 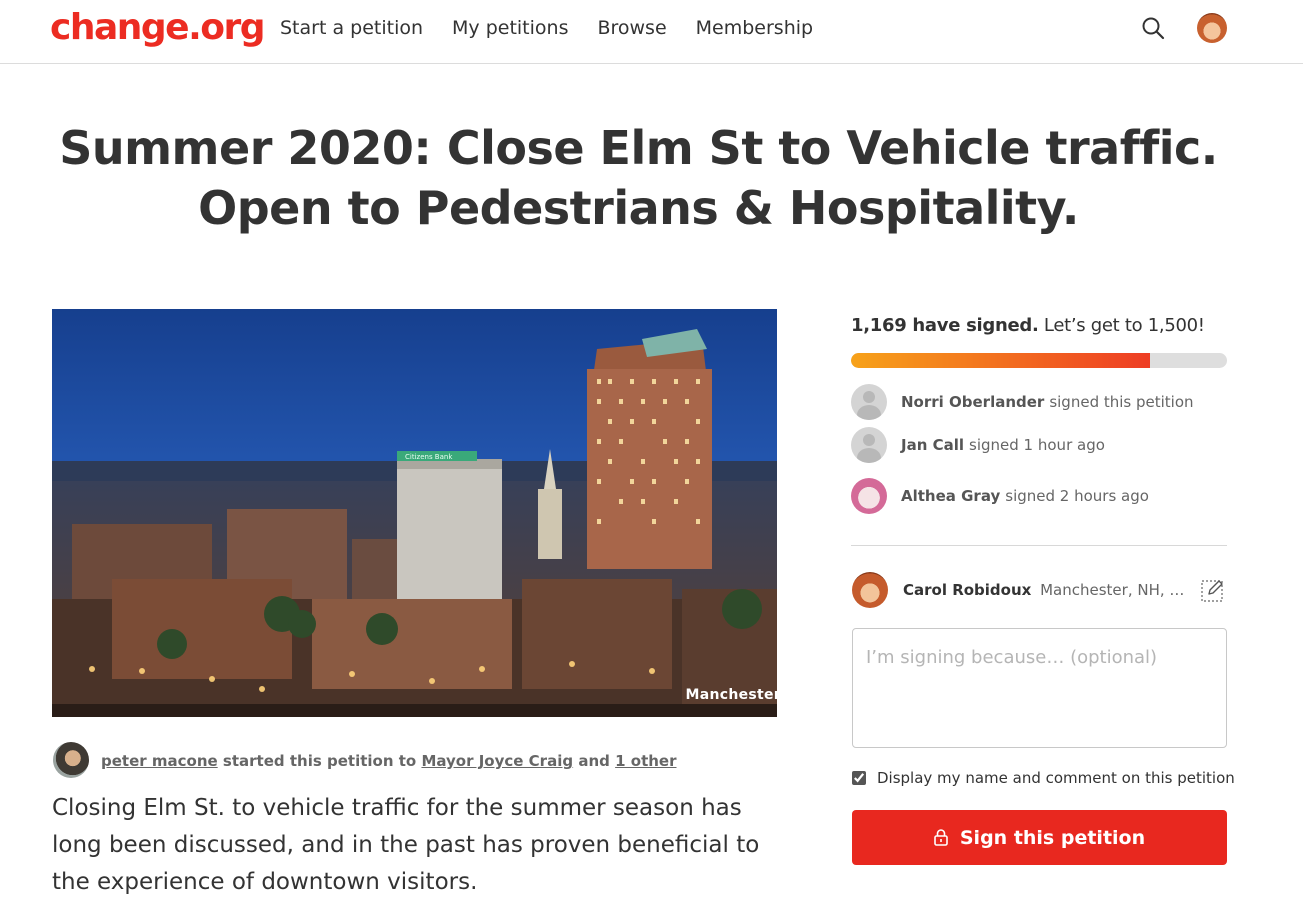 I want to click on recent-signer: Althea Gray signed 2 hours ago, so click(x=1000, y=496).